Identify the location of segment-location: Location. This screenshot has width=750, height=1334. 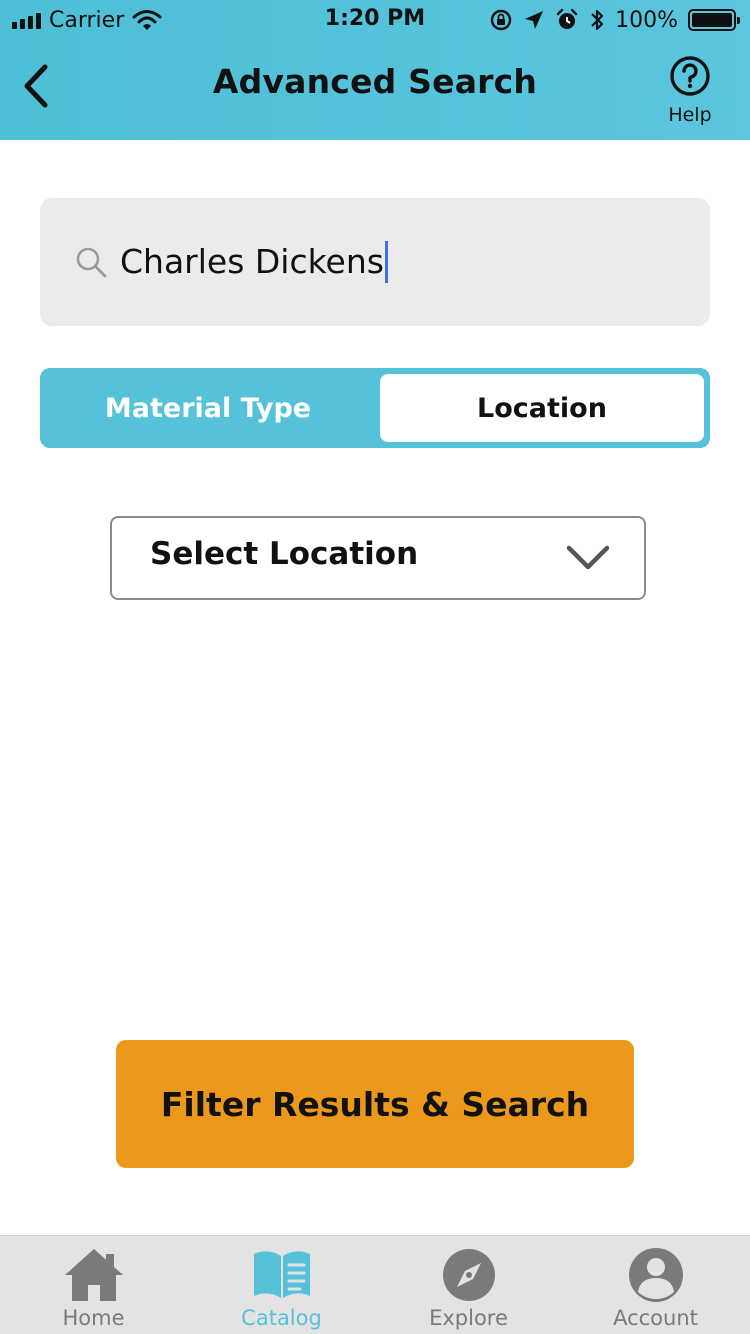
(542, 408).